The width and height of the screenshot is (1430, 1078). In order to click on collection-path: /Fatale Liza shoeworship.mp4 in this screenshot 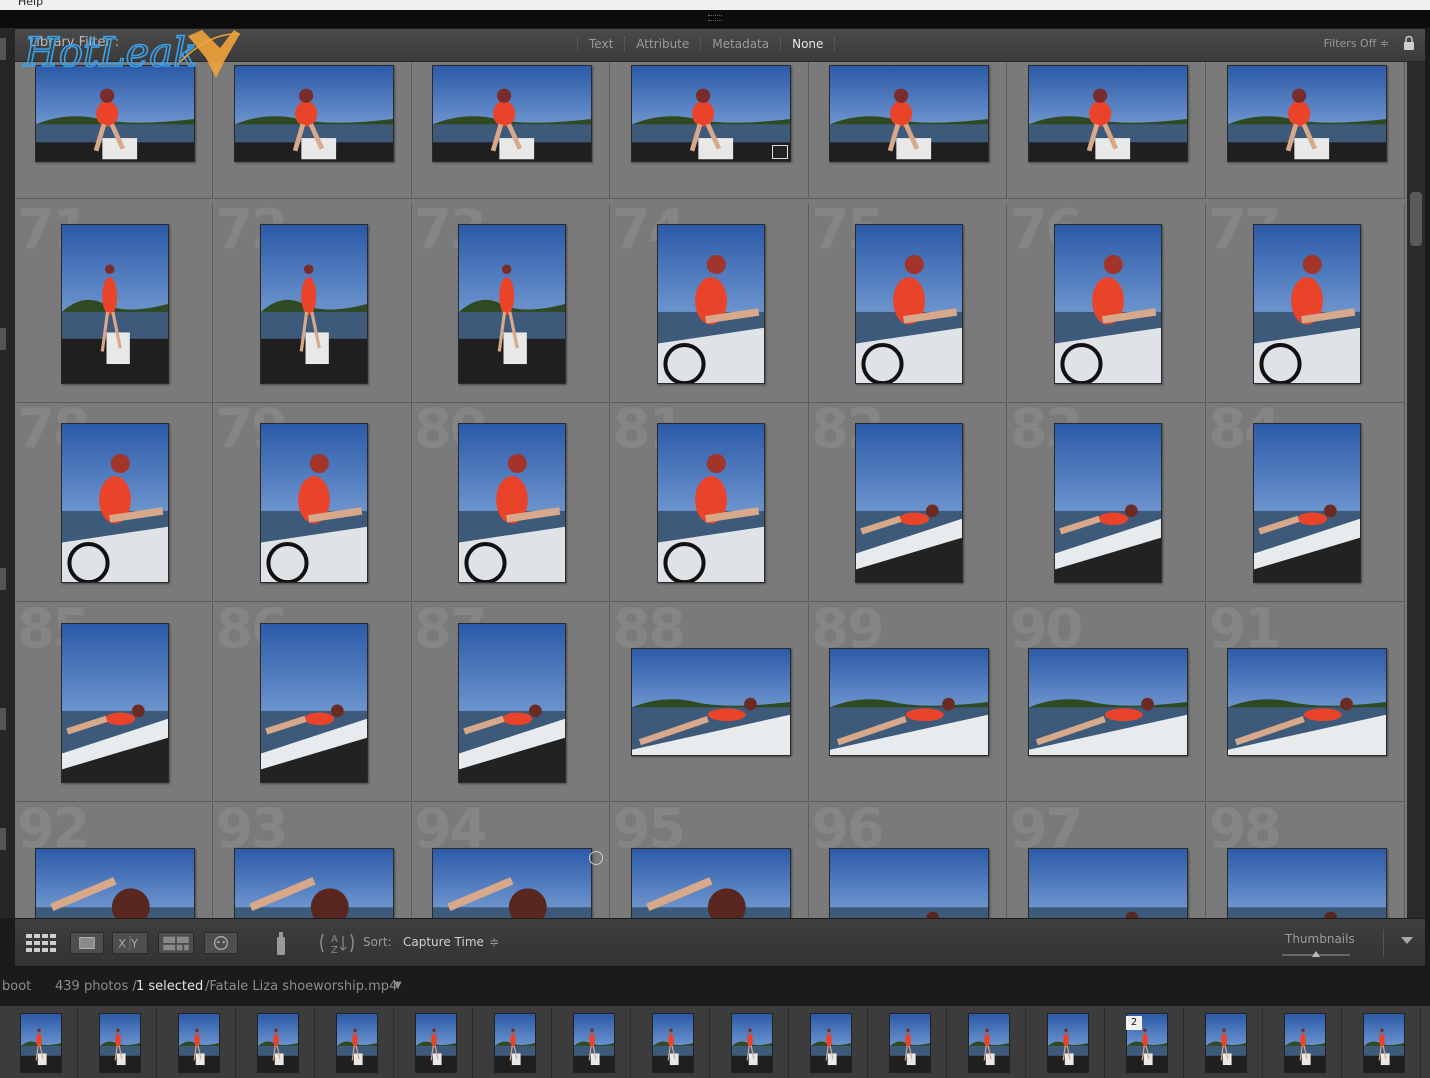, I will do `click(301, 986)`.